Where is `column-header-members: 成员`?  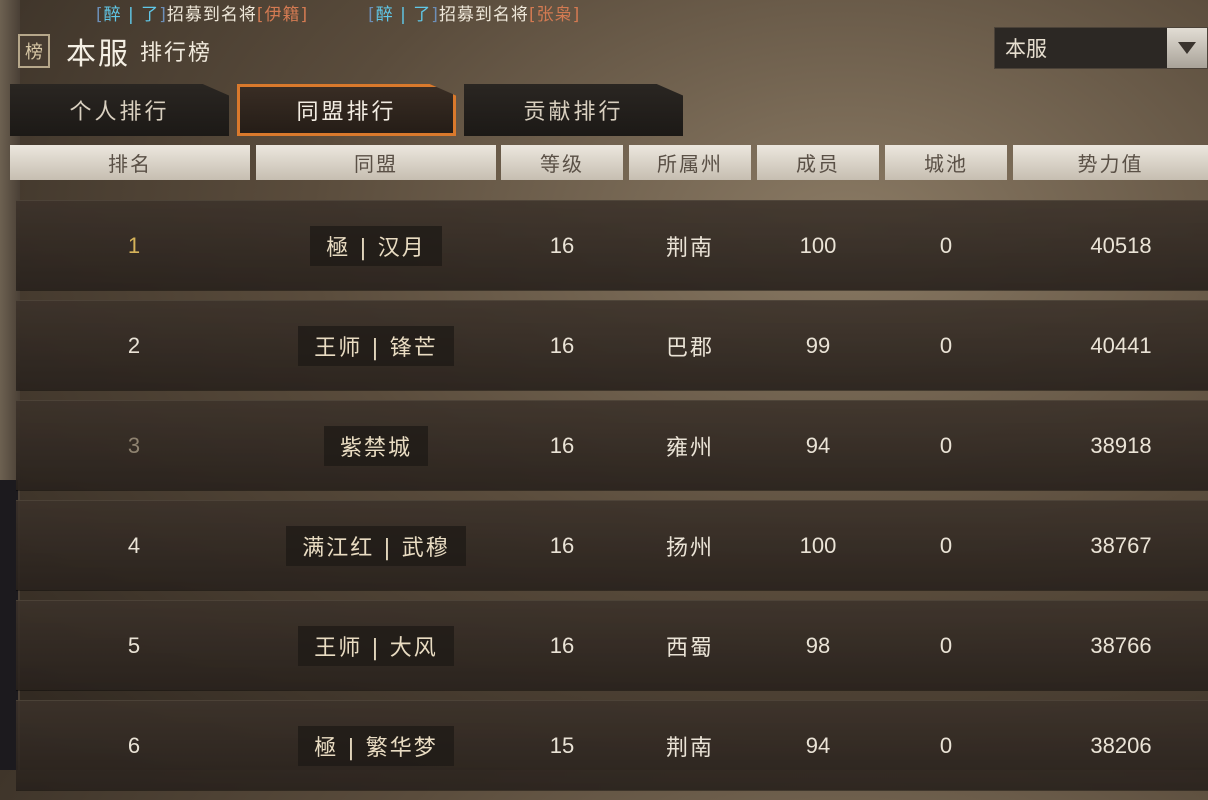 column-header-members: 成员 is located at coordinates (818, 162).